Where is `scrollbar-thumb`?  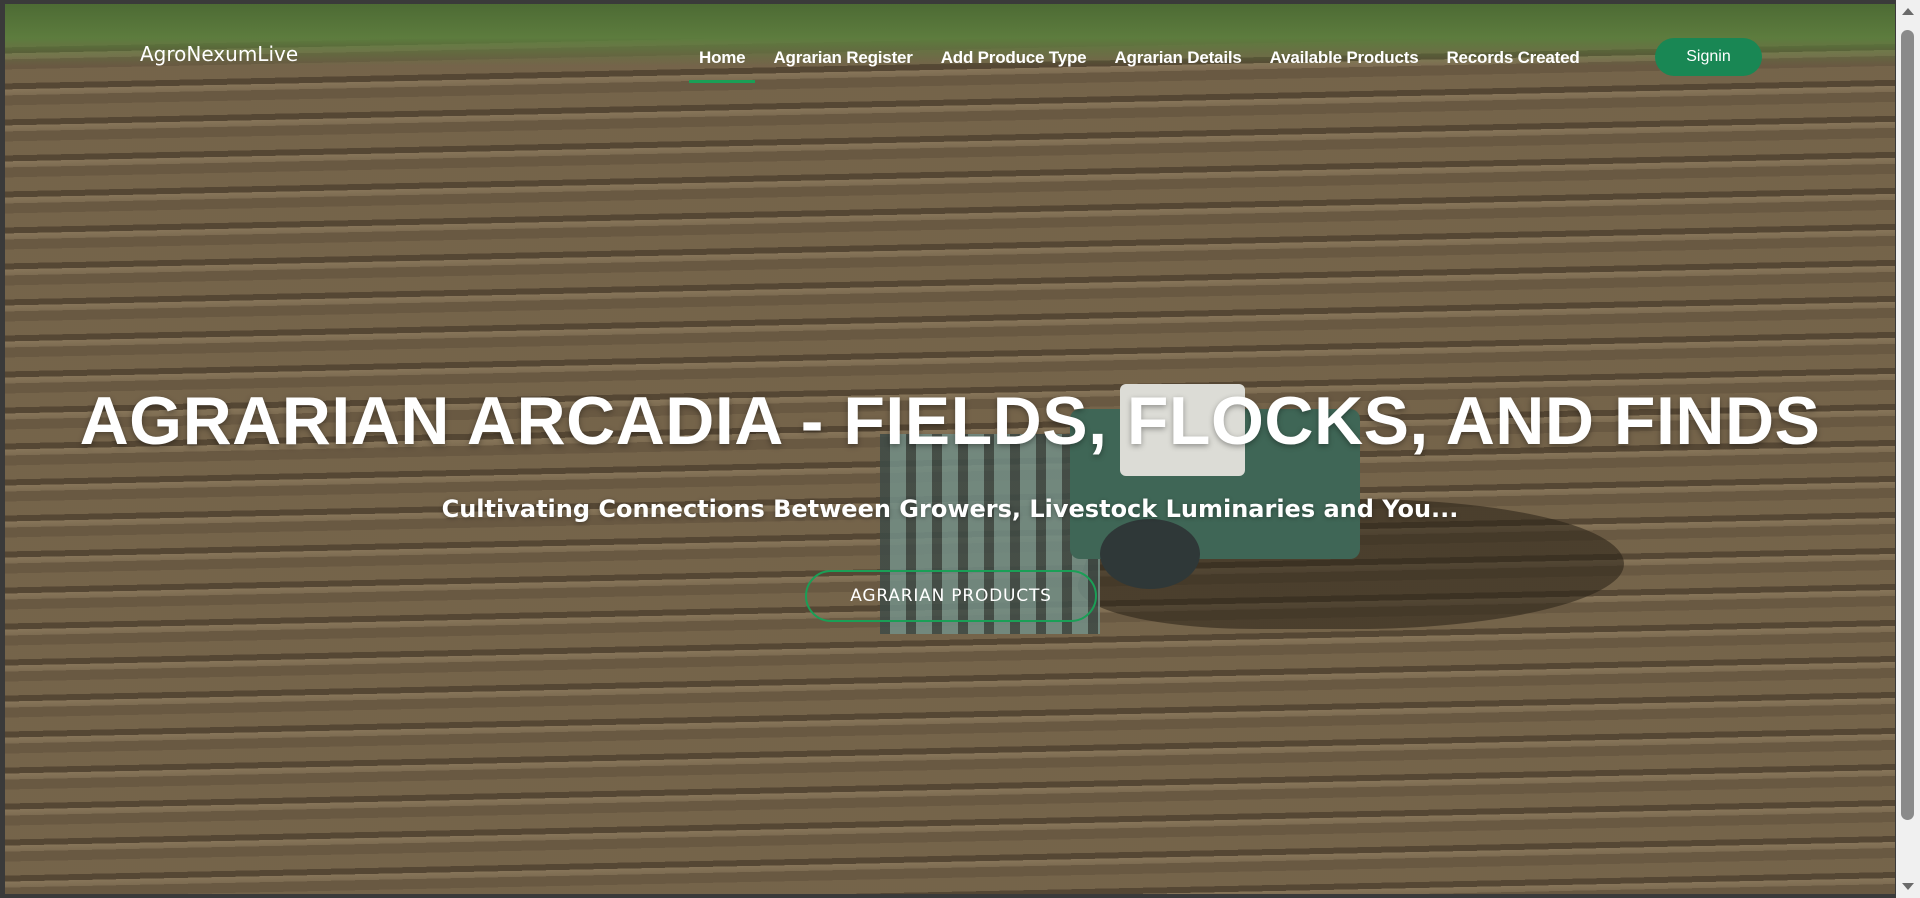 scrollbar-thumb is located at coordinates (1907, 425).